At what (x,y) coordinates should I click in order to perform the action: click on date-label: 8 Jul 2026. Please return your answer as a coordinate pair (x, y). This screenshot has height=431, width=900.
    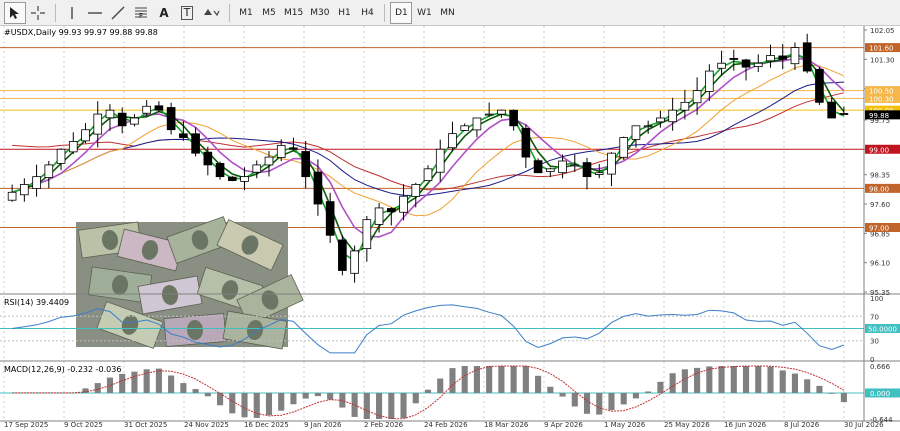
    Looking at the image, I should click on (802, 425).